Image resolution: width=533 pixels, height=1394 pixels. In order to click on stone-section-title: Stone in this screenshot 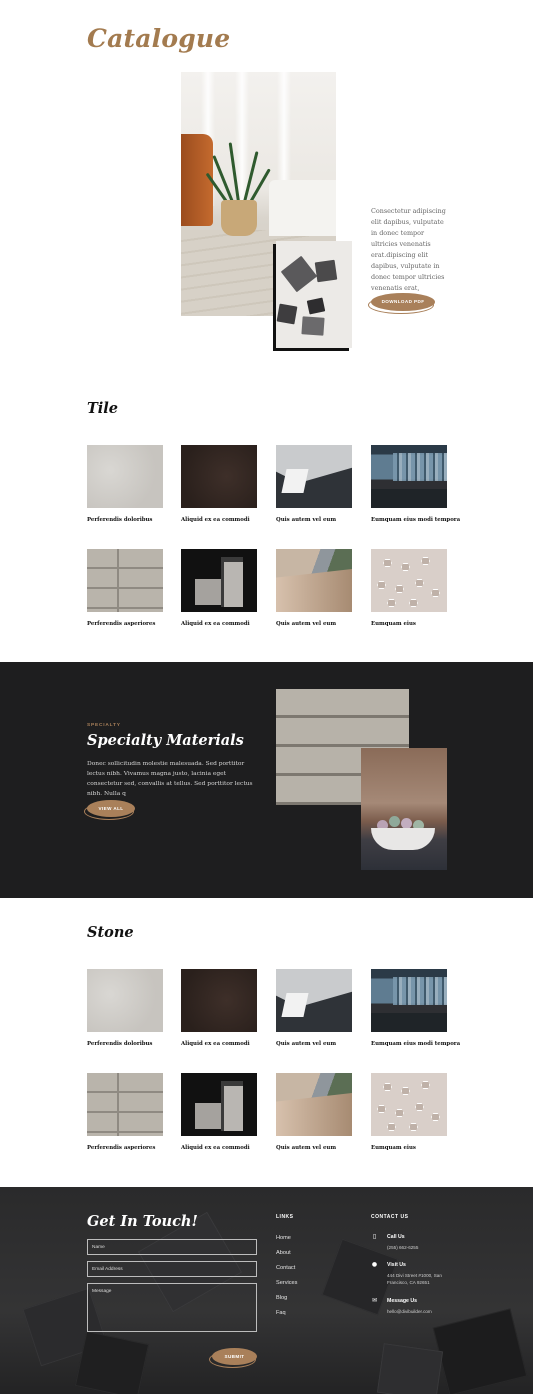, I will do `click(110, 932)`.